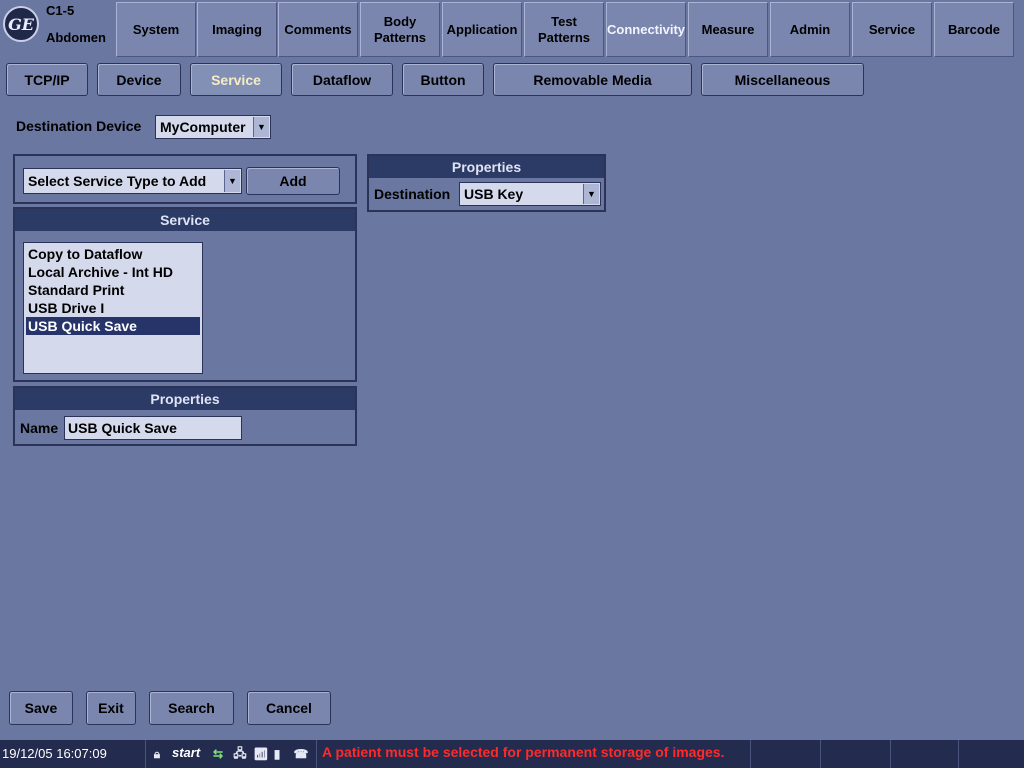 The height and width of the screenshot is (768, 1024). I want to click on service-panel-title: Service, so click(185, 220).